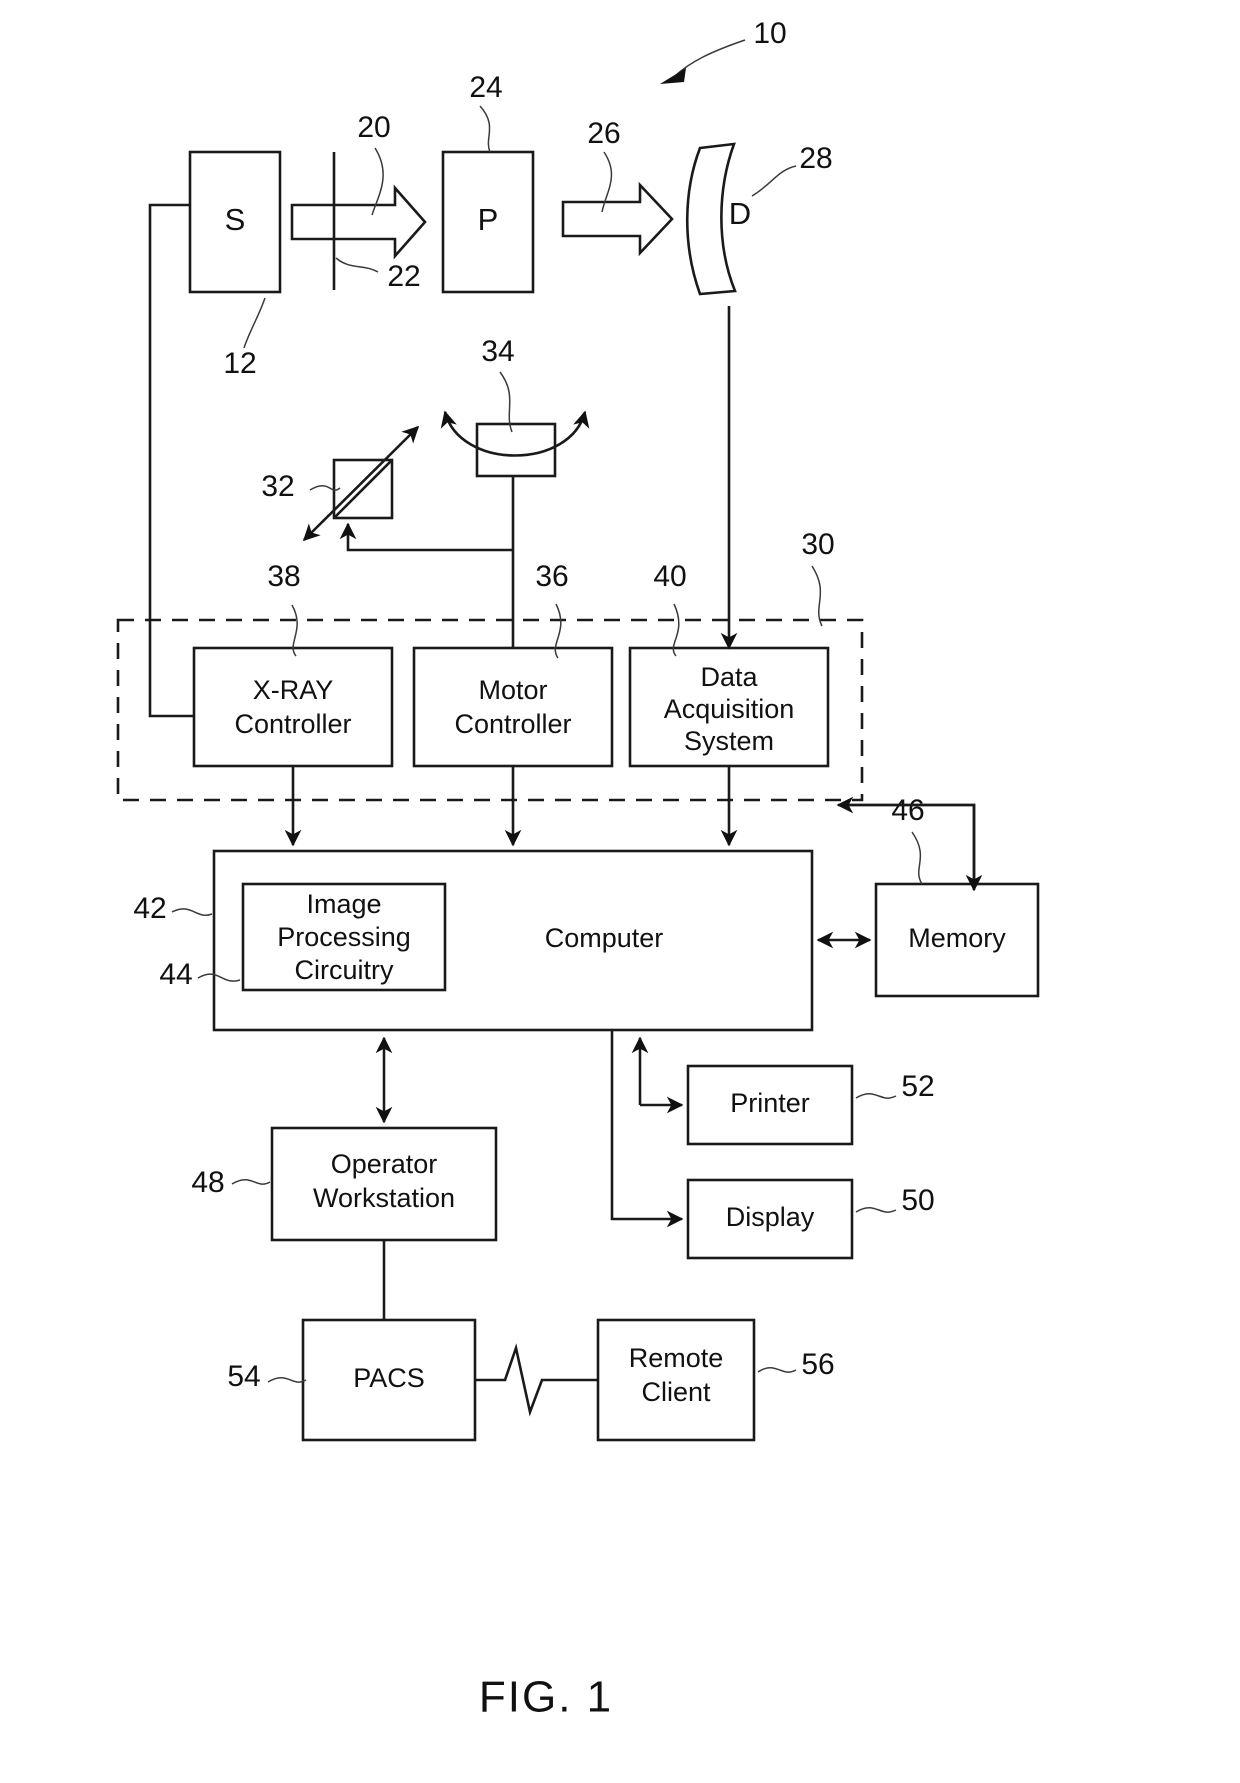  Describe the element at coordinates (536, 1380) in the screenshot. I see `wire-pacs-remote-network` at that location.